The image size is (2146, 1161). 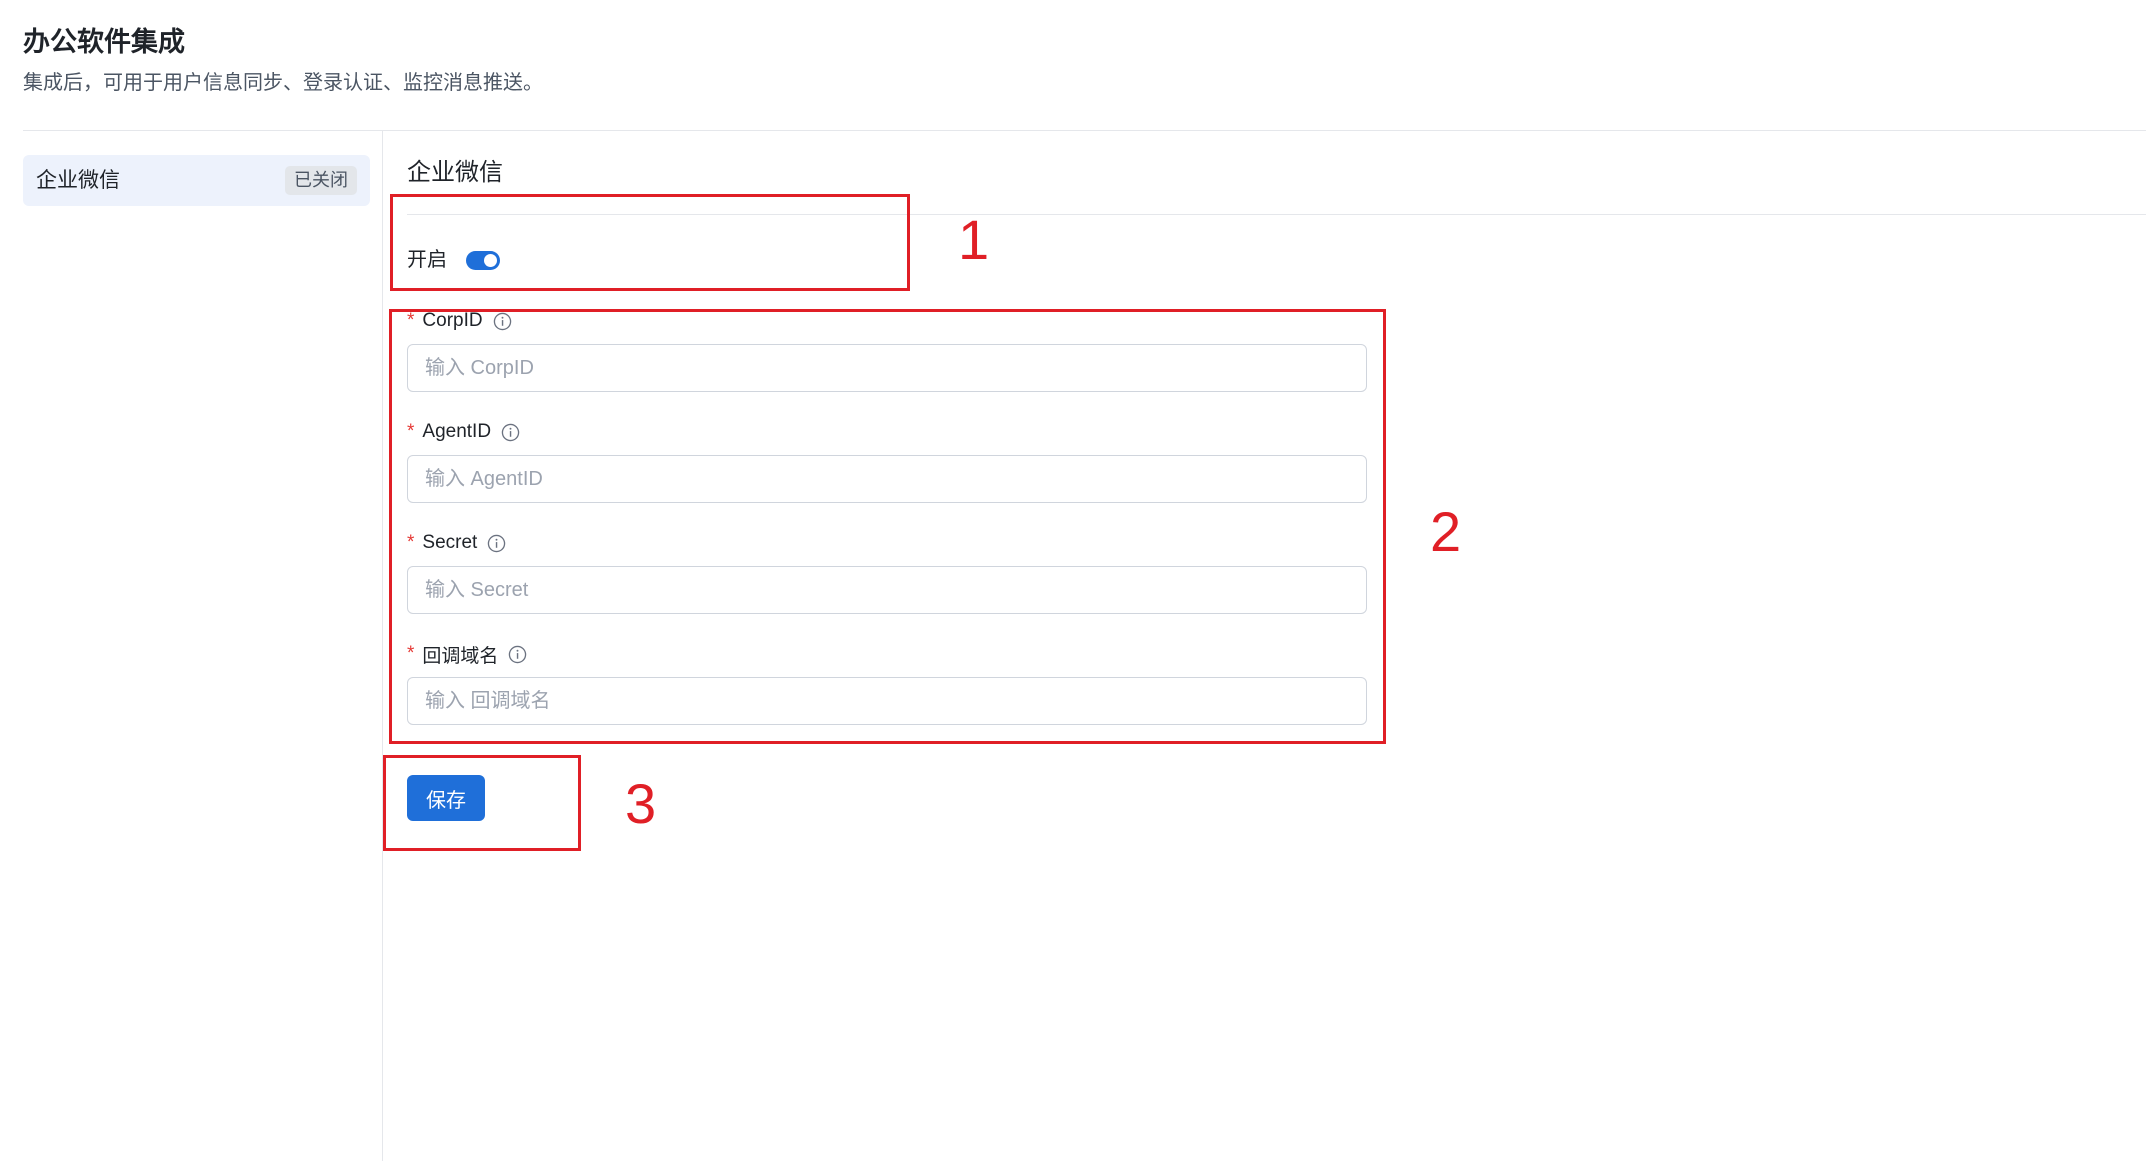 What do you see at coordinates (196, 180) in the screenshot?
I see `sidebar-item-wecom: 企业微信 已关闭` at bounding box center [196, 180].